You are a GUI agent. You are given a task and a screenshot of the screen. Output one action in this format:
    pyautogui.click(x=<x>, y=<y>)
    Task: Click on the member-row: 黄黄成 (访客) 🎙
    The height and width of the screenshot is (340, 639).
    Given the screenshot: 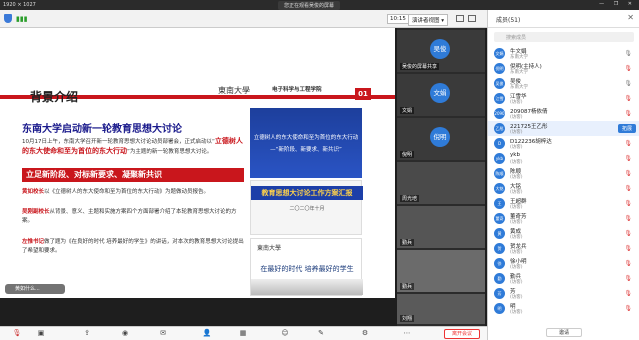 What is the action you would take?
    pyautogui.click(x=563, y=233)
    